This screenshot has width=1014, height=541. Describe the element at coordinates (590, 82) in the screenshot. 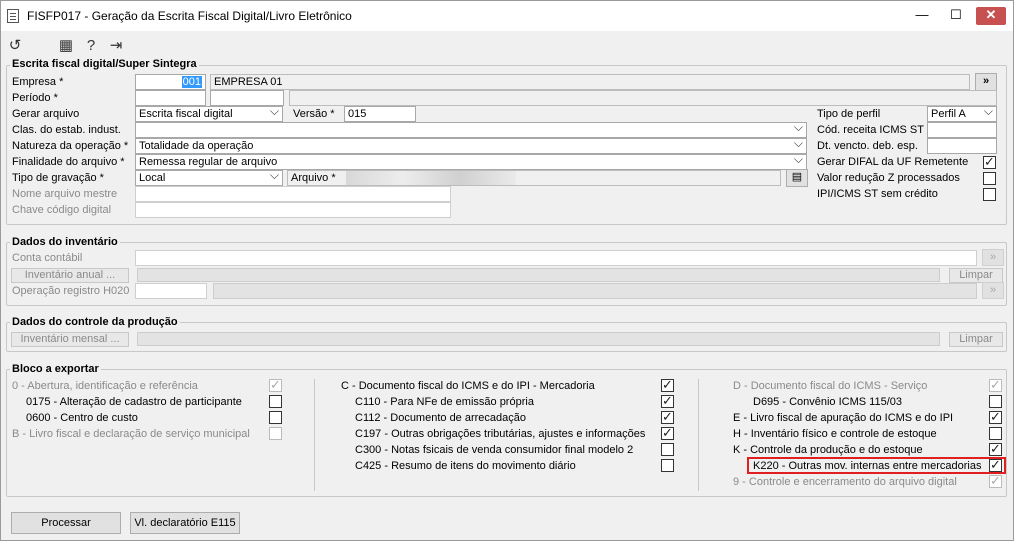

I see `empresa-name-field: EMPRESA 01` at that location.